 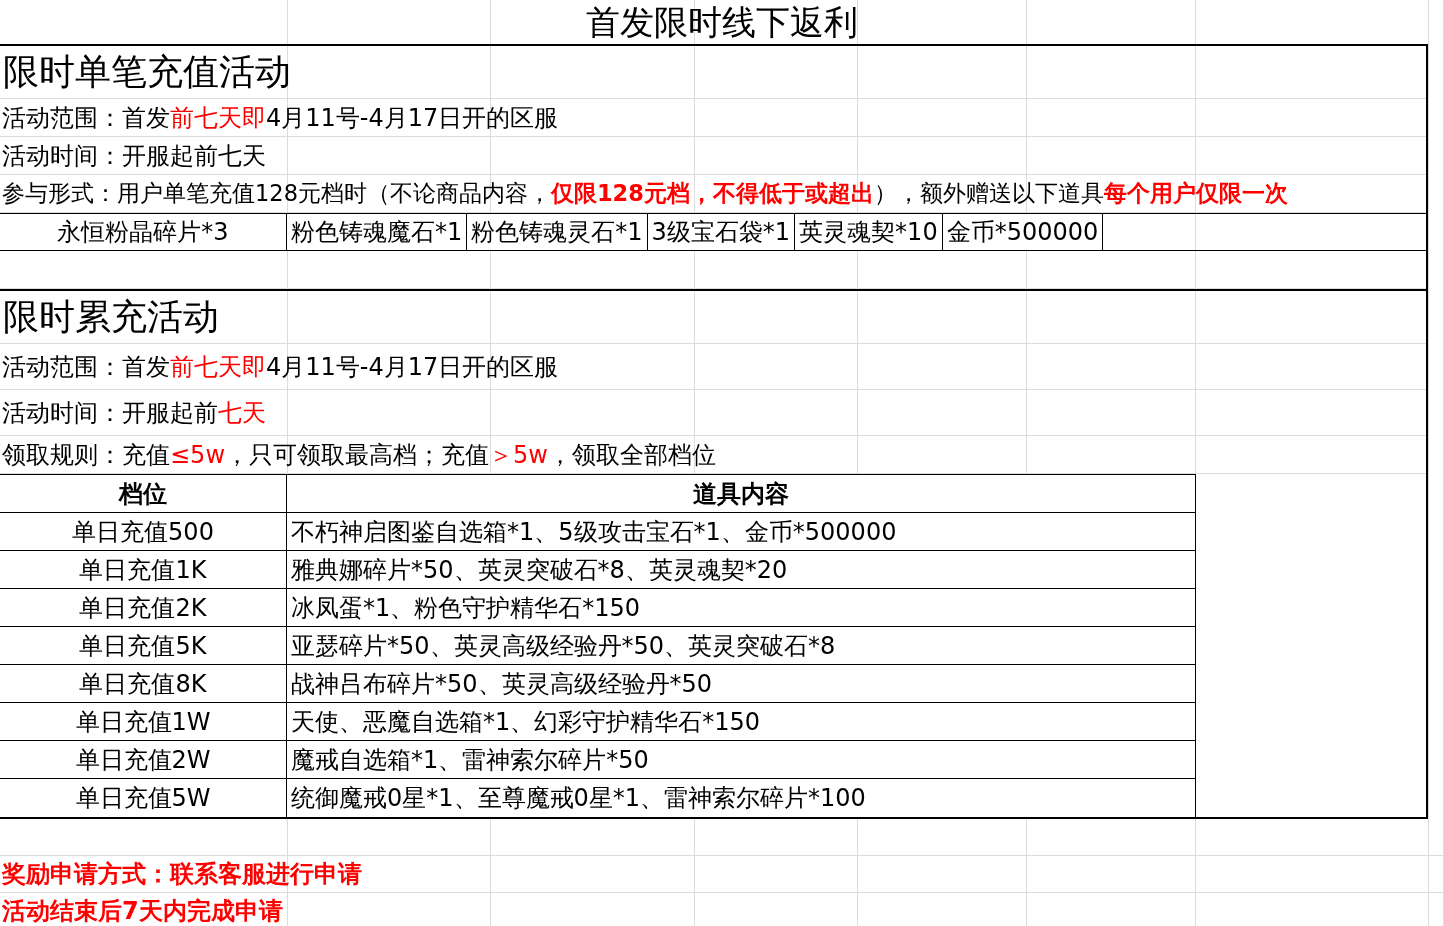 What do you see at coordinates (741, 798) in the screenshot?
I see `table-cell: 统御魔戒0星*1、至尊魔戒0星*1、雷神索尔碎片*100` at bounding box center [741, 798].